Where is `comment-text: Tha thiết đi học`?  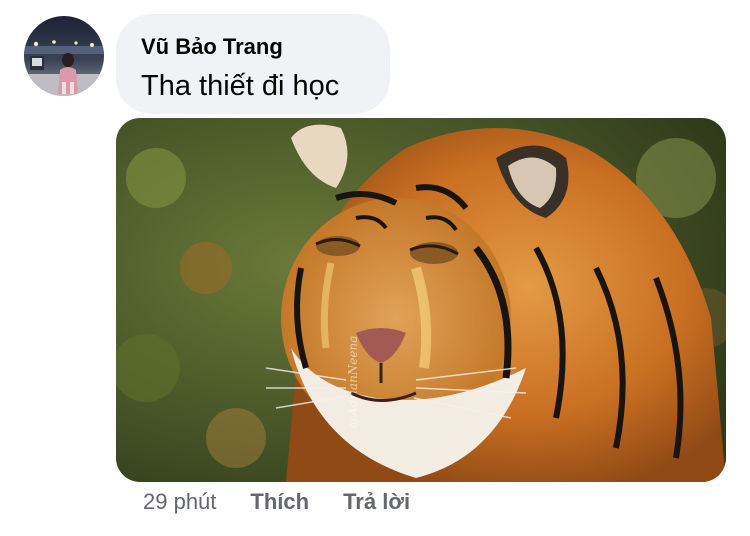
comment-text: Tha thiết đi học is located at coordinates (240, 86).